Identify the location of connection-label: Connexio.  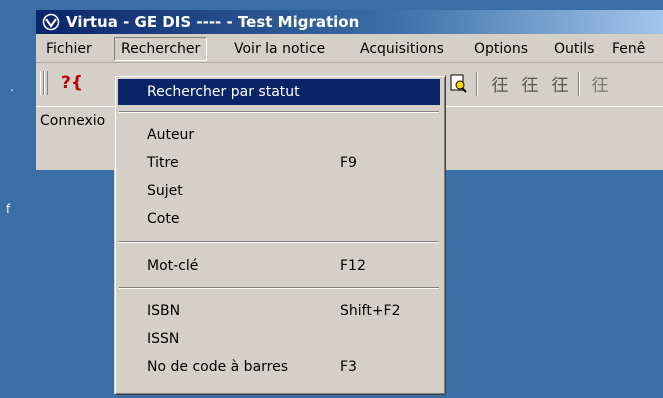
(73, 121).